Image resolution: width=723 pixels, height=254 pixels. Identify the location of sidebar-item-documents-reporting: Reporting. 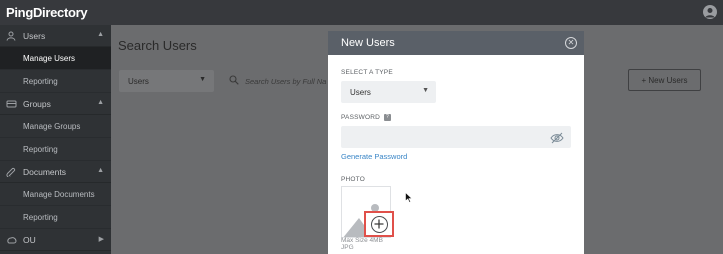
(55, 217).